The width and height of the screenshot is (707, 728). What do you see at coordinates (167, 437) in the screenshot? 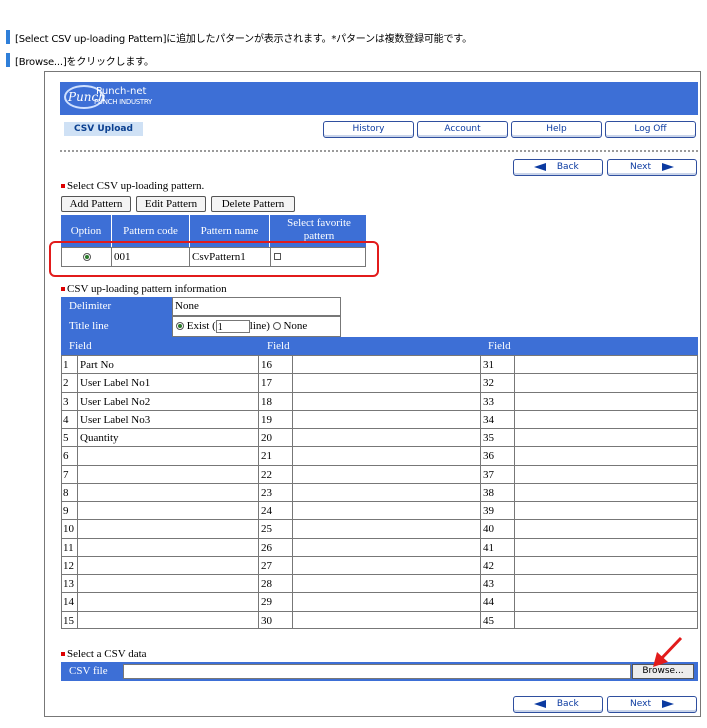
I see `field-value: Quantity` at bounding box center [167, 437].